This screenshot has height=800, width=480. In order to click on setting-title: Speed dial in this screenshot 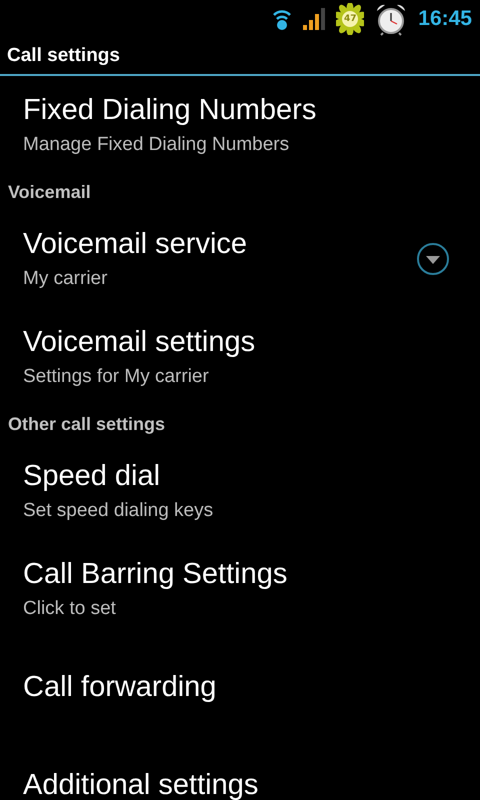, I will do `click(236, 476)`.